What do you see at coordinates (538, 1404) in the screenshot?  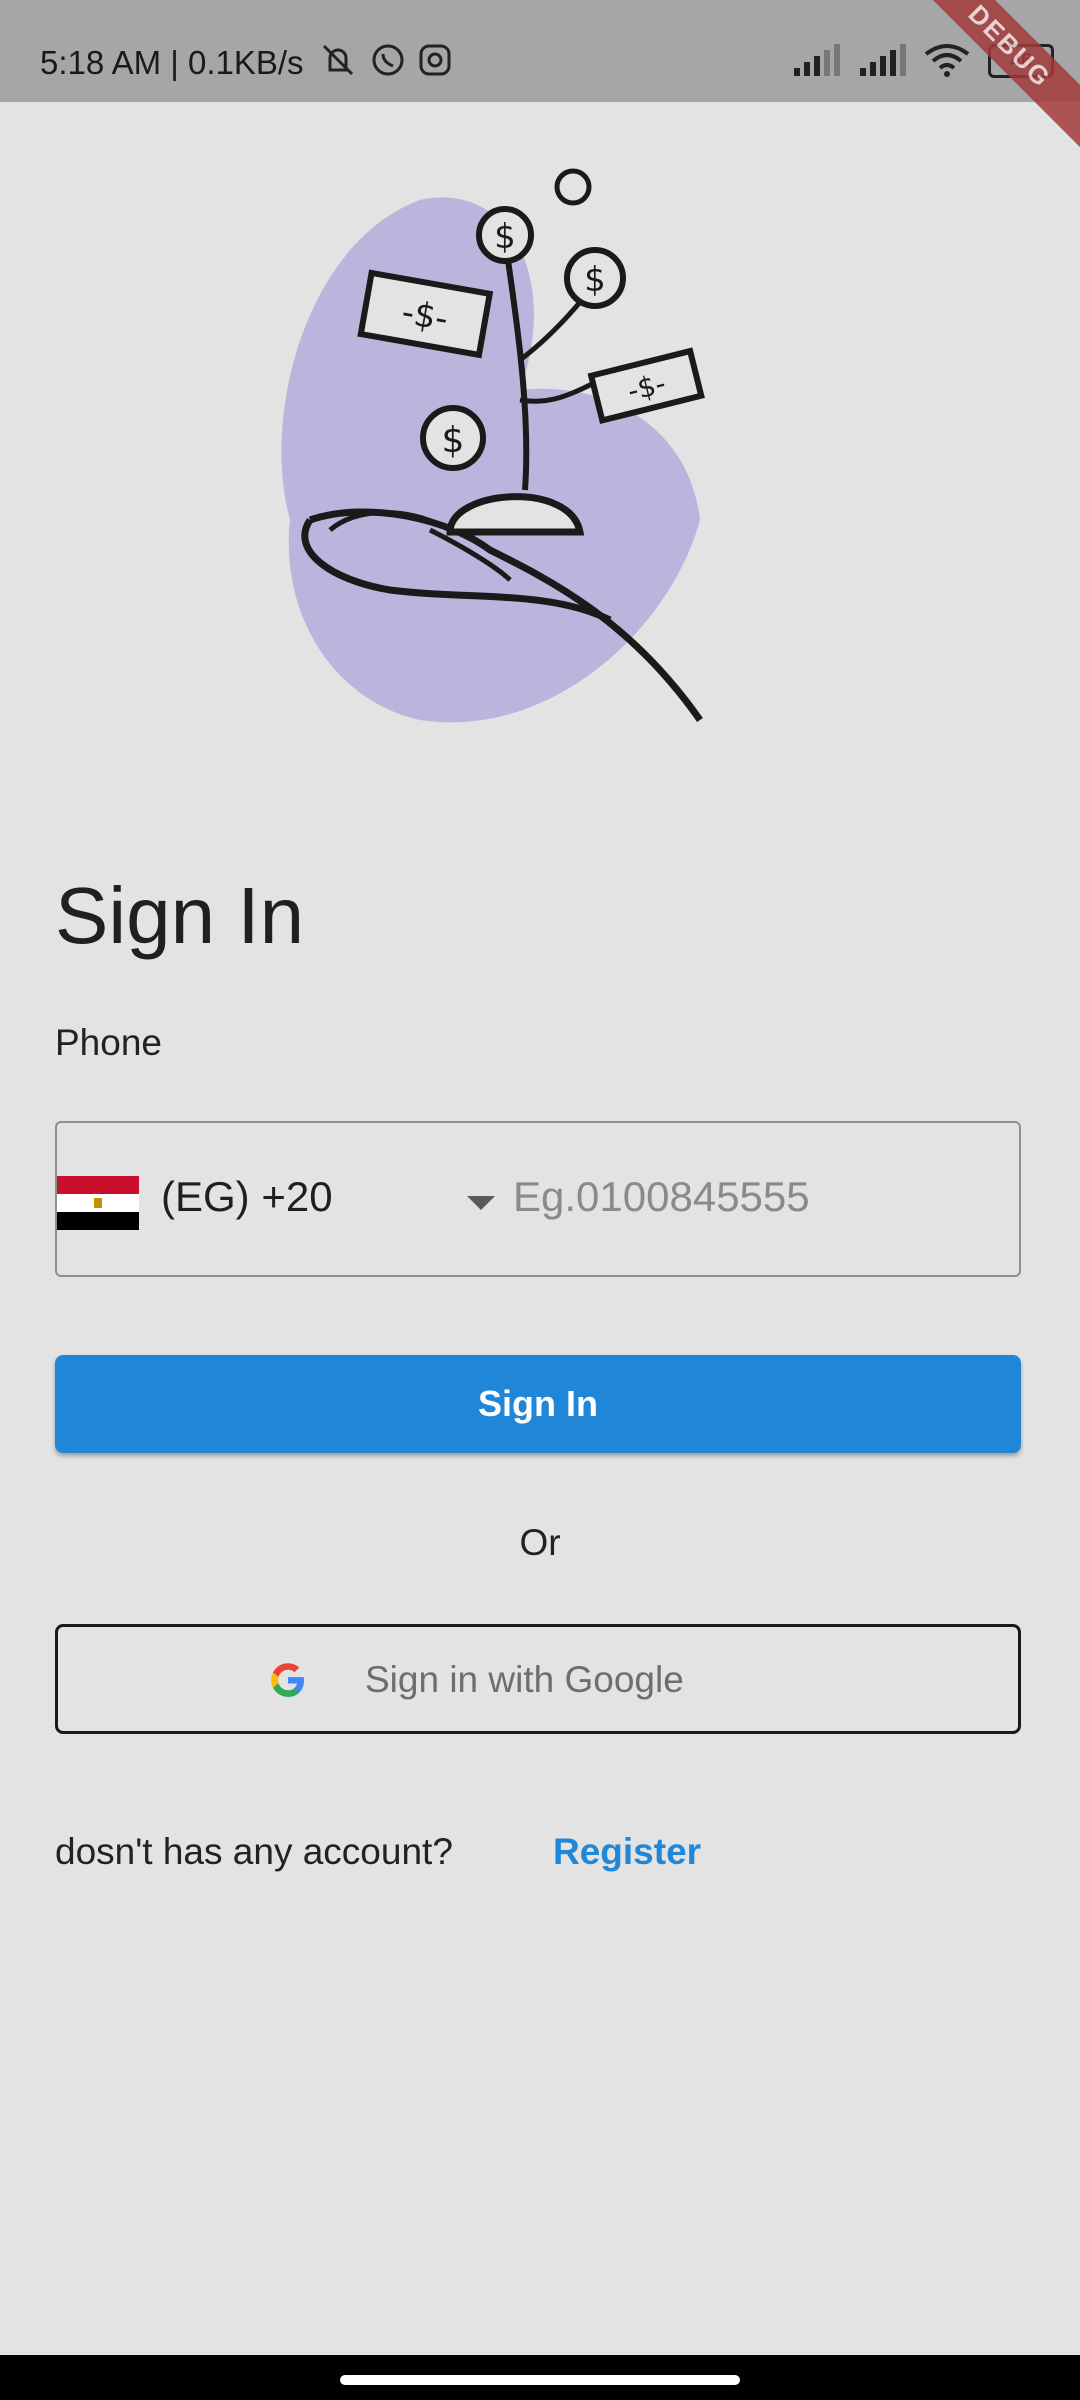 I see `sign-in-button: Sign In` at bounding box center [538, 1404].